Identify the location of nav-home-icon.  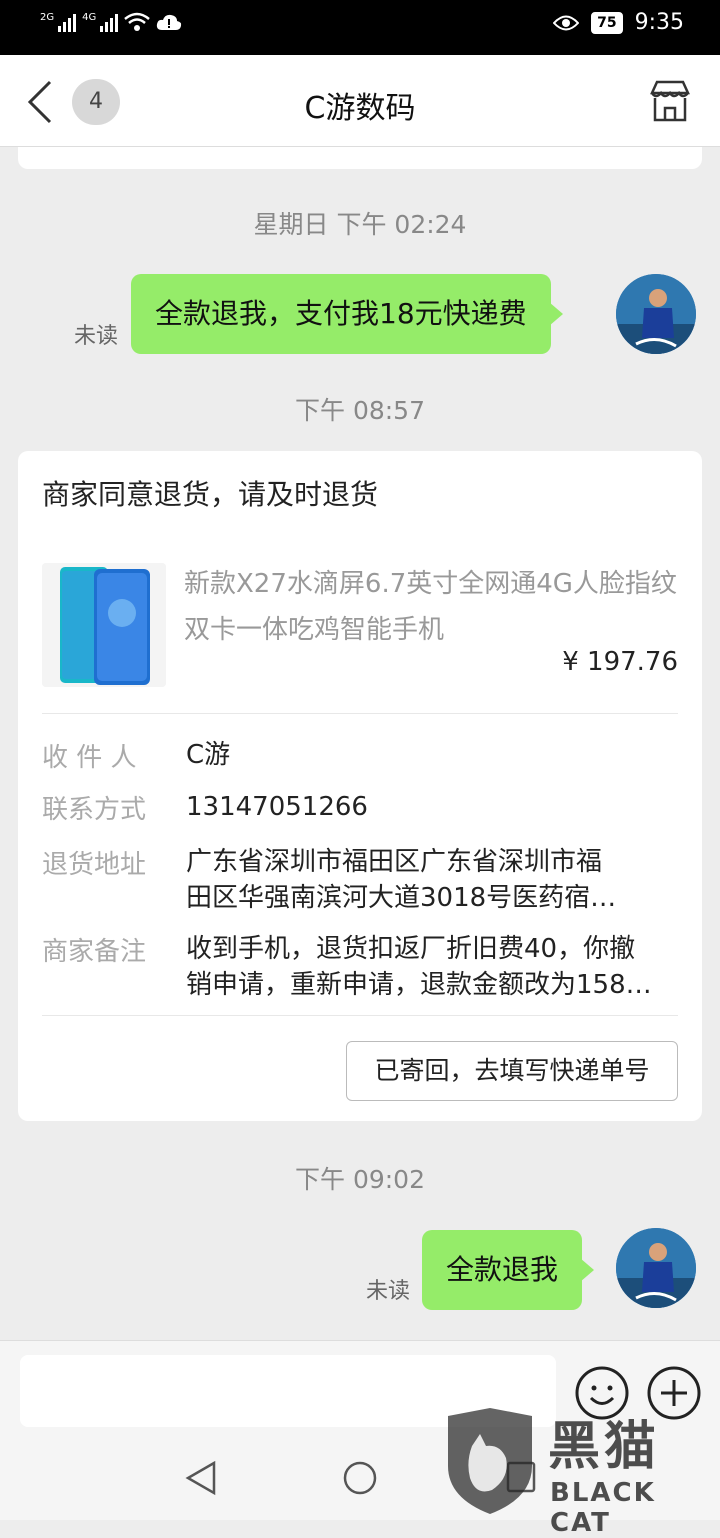
(360, 1478).